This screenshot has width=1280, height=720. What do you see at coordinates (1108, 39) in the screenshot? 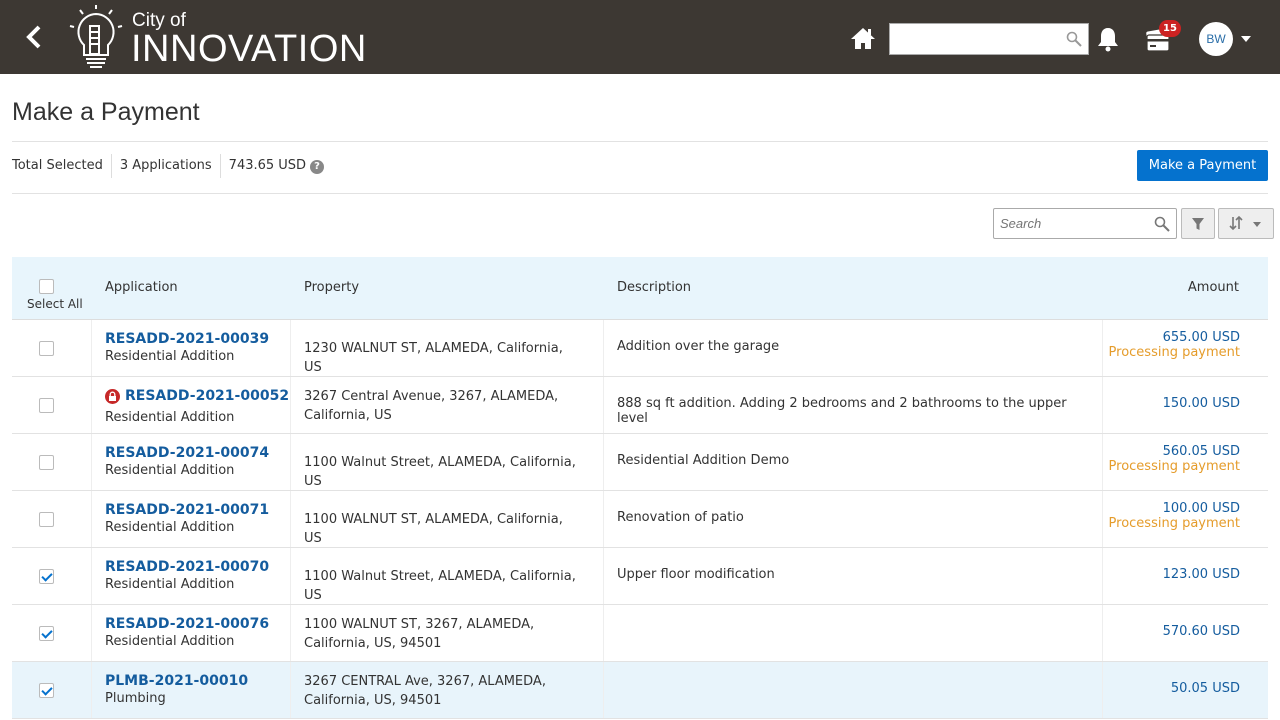
I see `notifications-bell-icon` at bounding box center [1108, 39].